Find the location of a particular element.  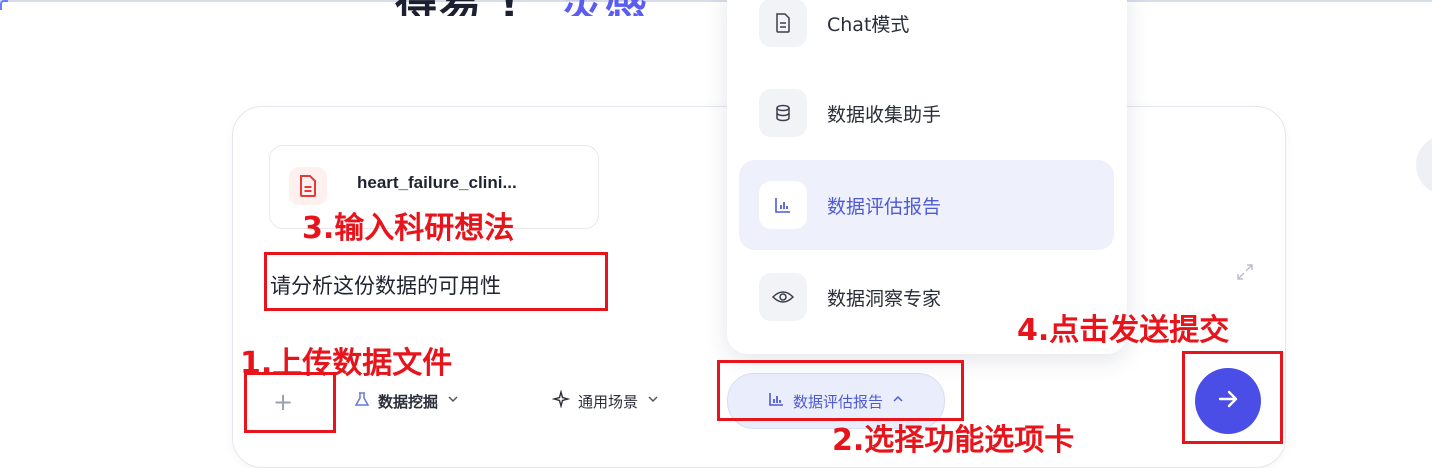

top-left-corner is located at coordinates (4, 5).